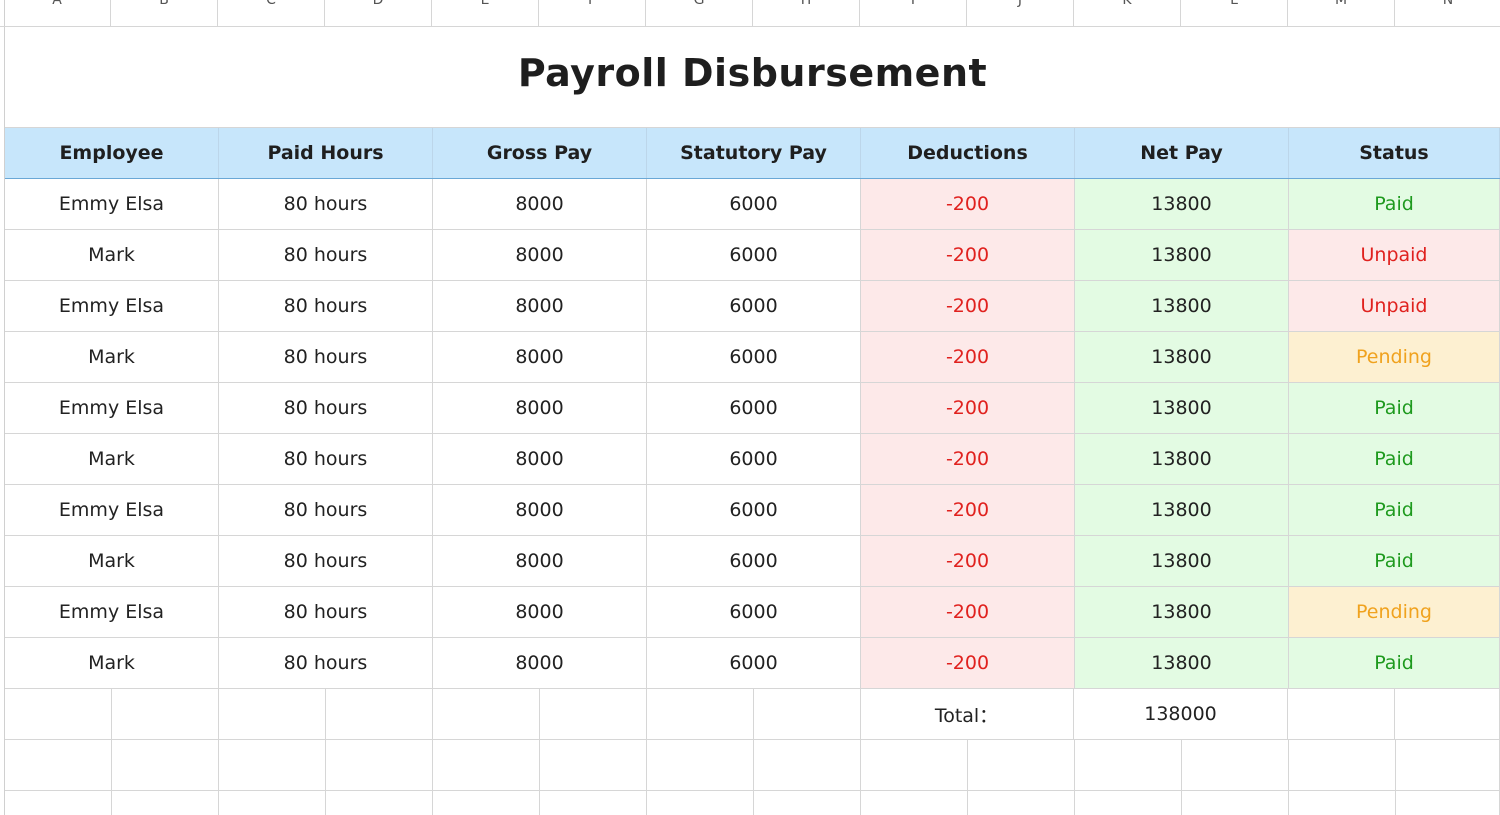 The image size is (1500, 815). I want to click on column-header-statutory-pay: Statutory Pay, so click(754, 153).